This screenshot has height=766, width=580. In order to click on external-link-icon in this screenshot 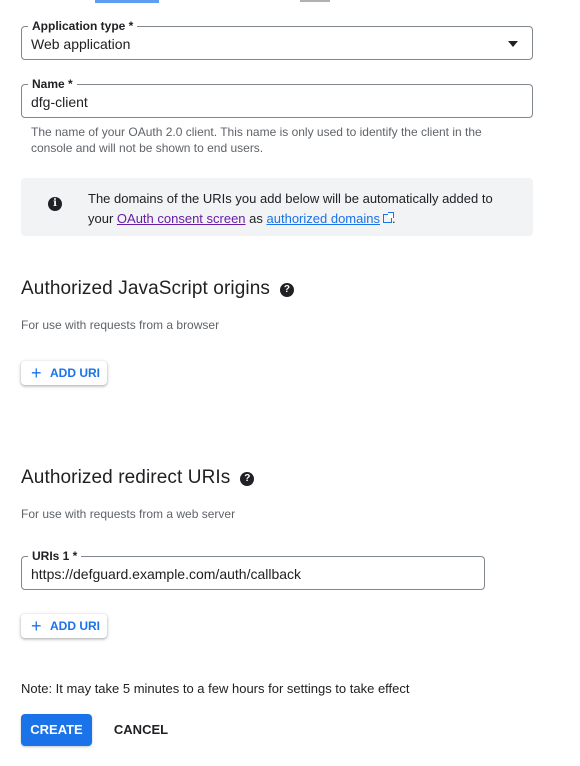, I will do `click(388, 217)`.